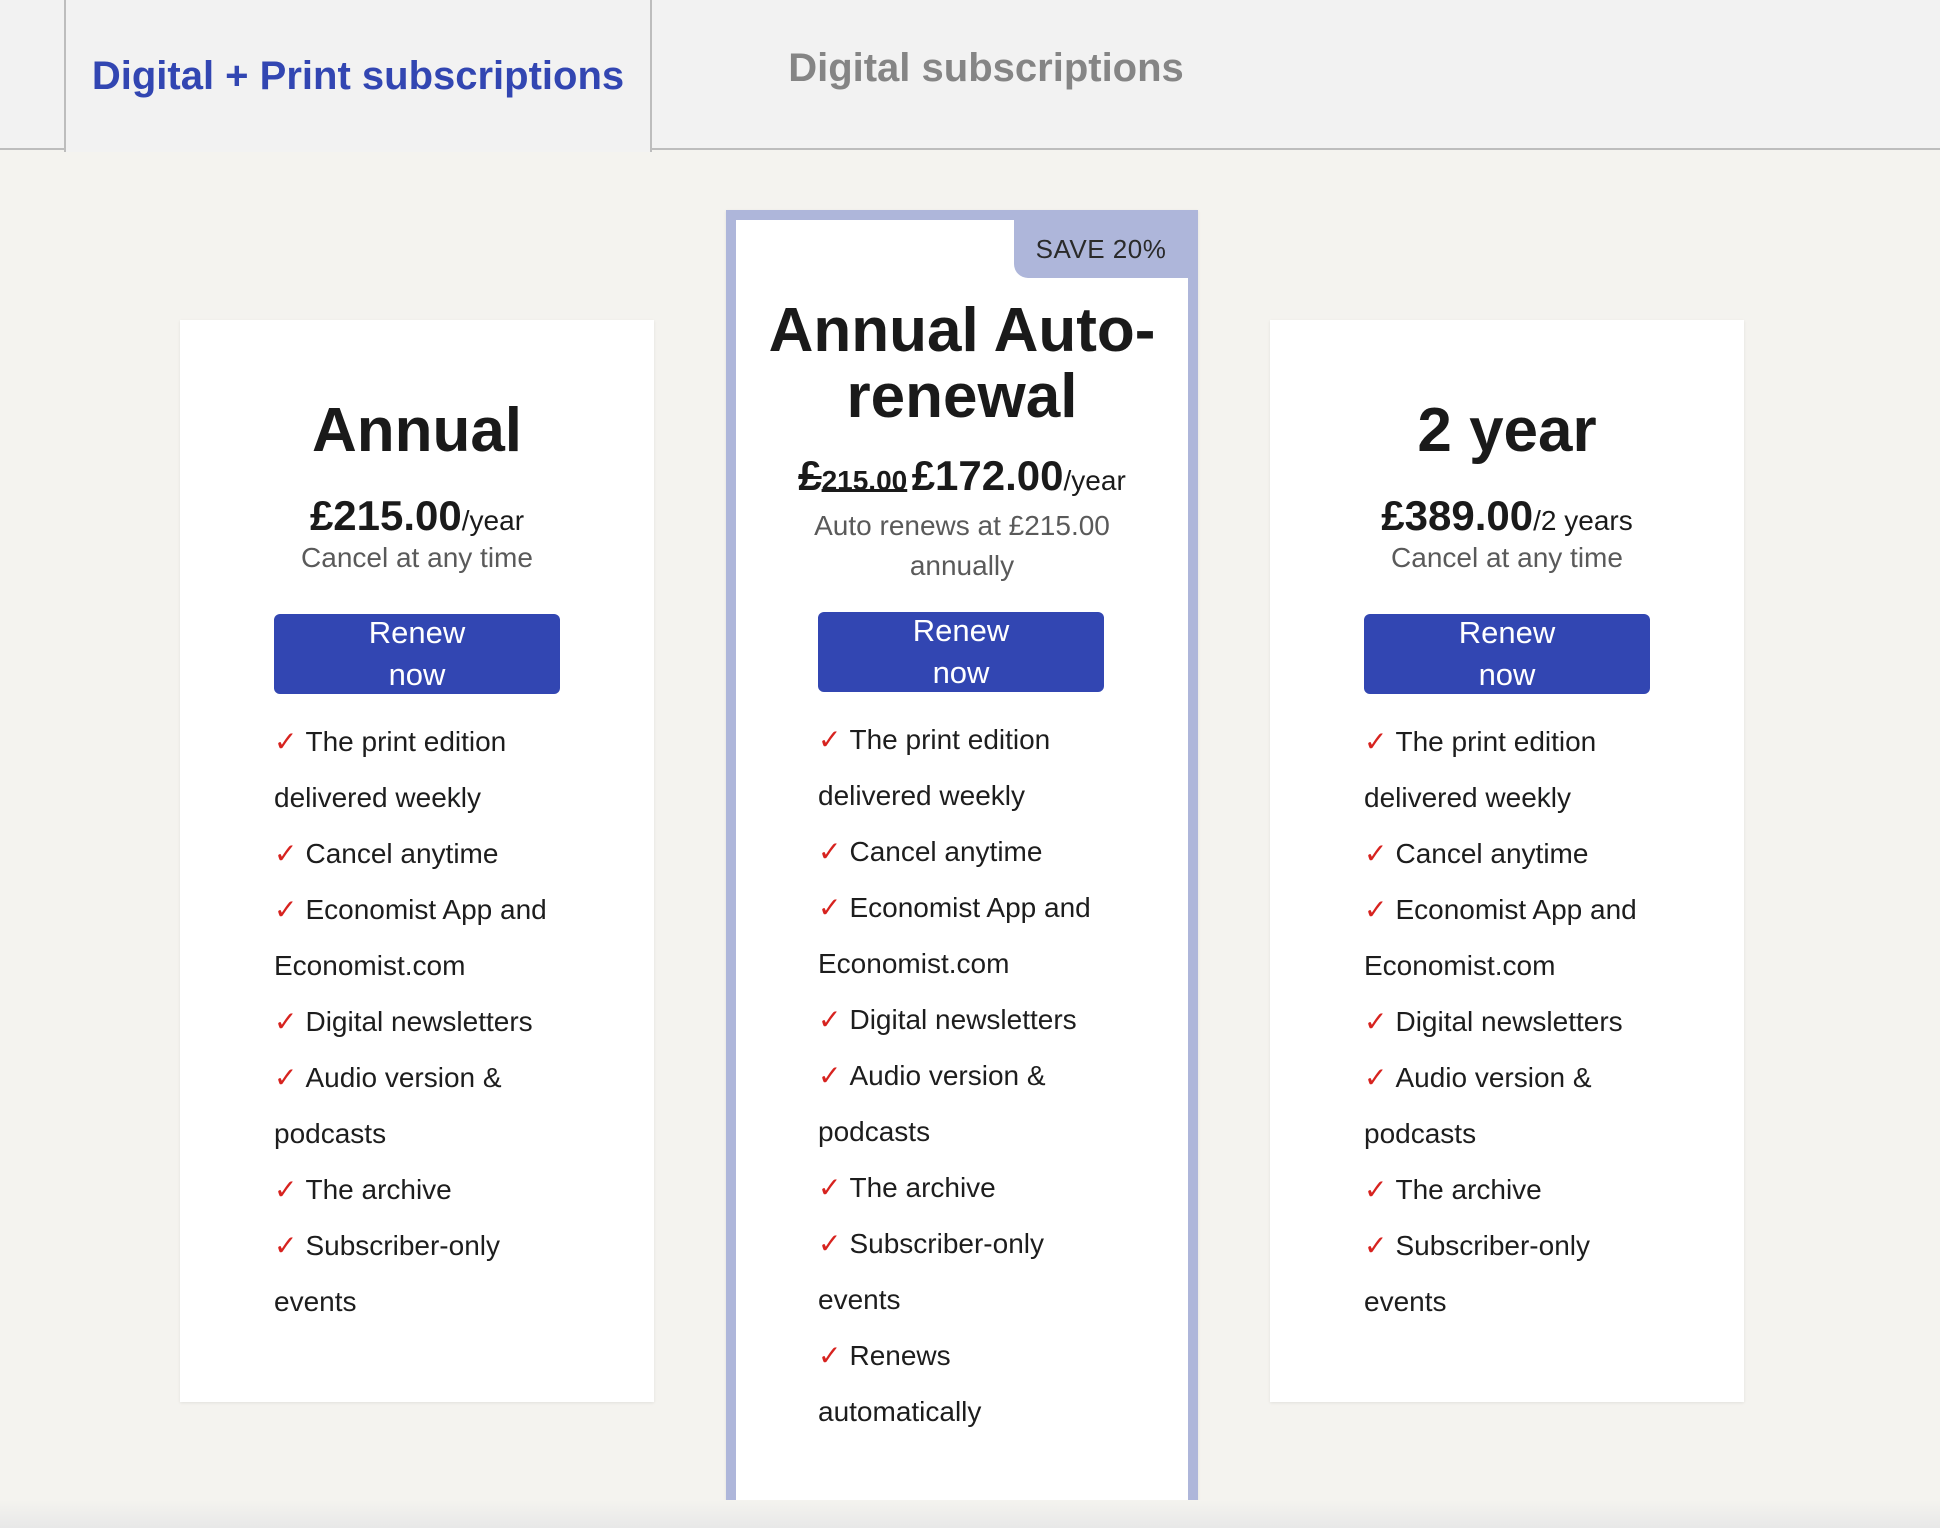 This screenshot has width=1940, height=1528. What do you see at coordinates (385, 515) in the screenshot?
I see `plan-price: £215.00` at bounding box center [385, 515].